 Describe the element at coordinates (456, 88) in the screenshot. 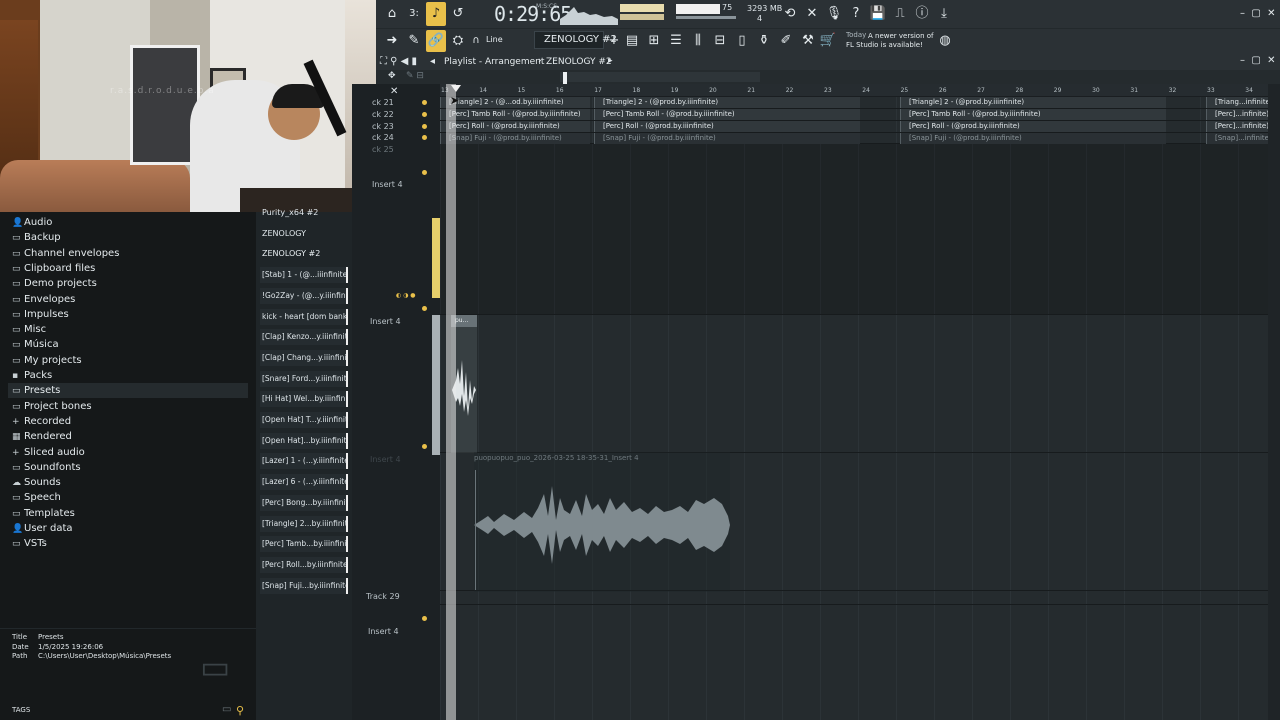

I see `playhead-marker` at that location.